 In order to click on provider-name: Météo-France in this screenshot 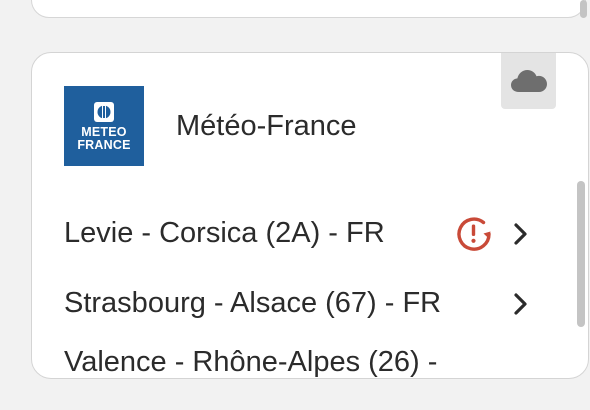, I will do `click(266, 126)`.